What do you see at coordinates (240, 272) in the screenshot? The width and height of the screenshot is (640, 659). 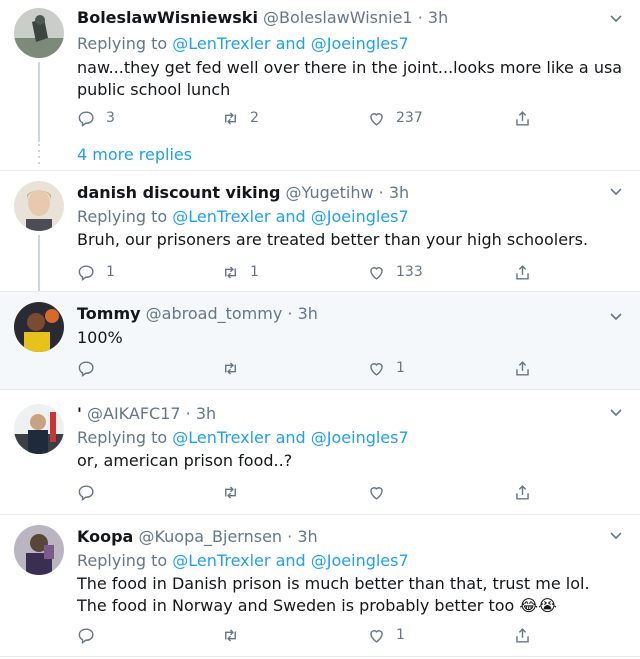 I see `retweet-button: 1` at bounding box center [240, 272].